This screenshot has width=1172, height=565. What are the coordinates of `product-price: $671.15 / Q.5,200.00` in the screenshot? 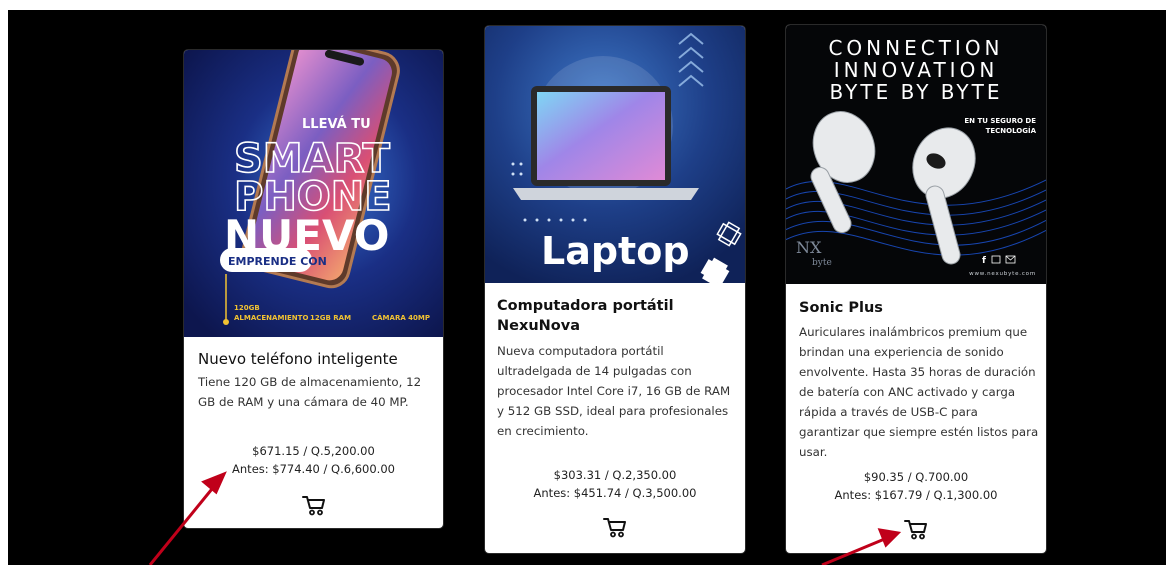 It's located at (313, 451).